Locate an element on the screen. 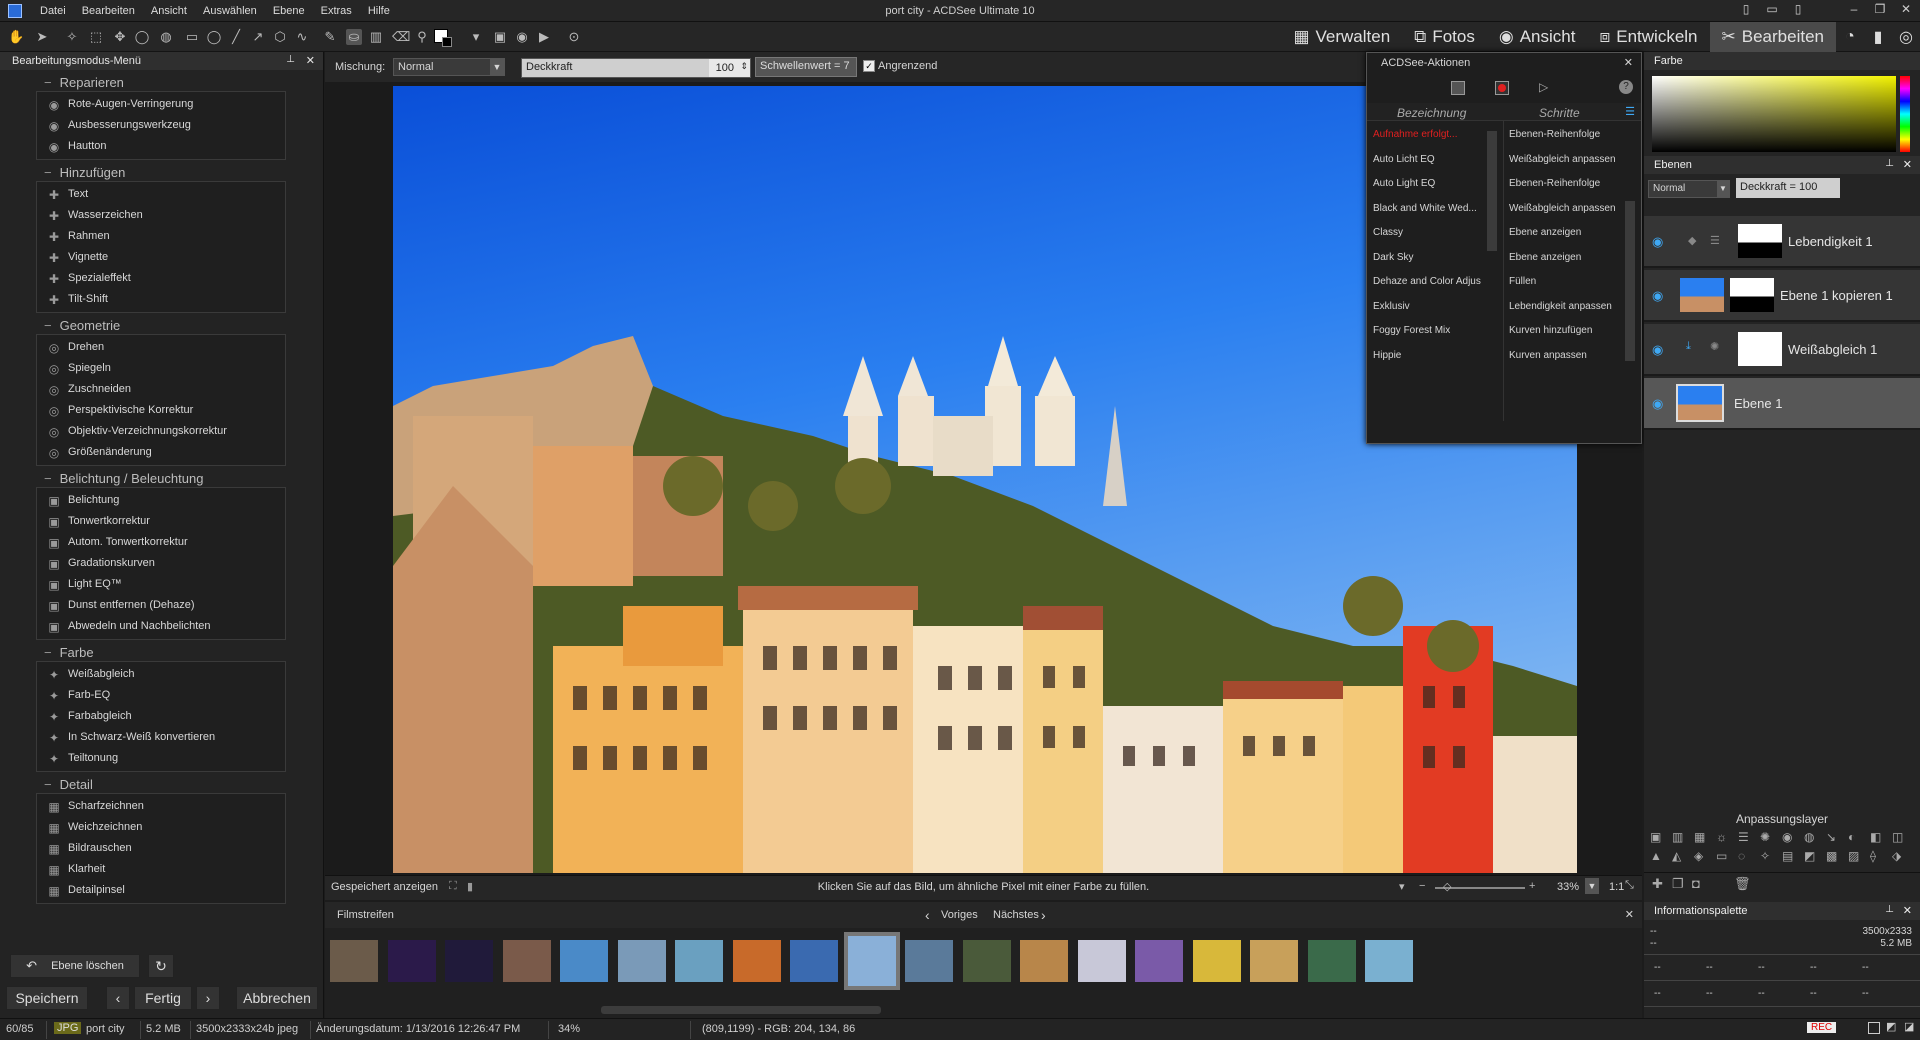 The image size is (1920, 1040). adjustment-icon: ▨ is located at coordinates (1853, 856).